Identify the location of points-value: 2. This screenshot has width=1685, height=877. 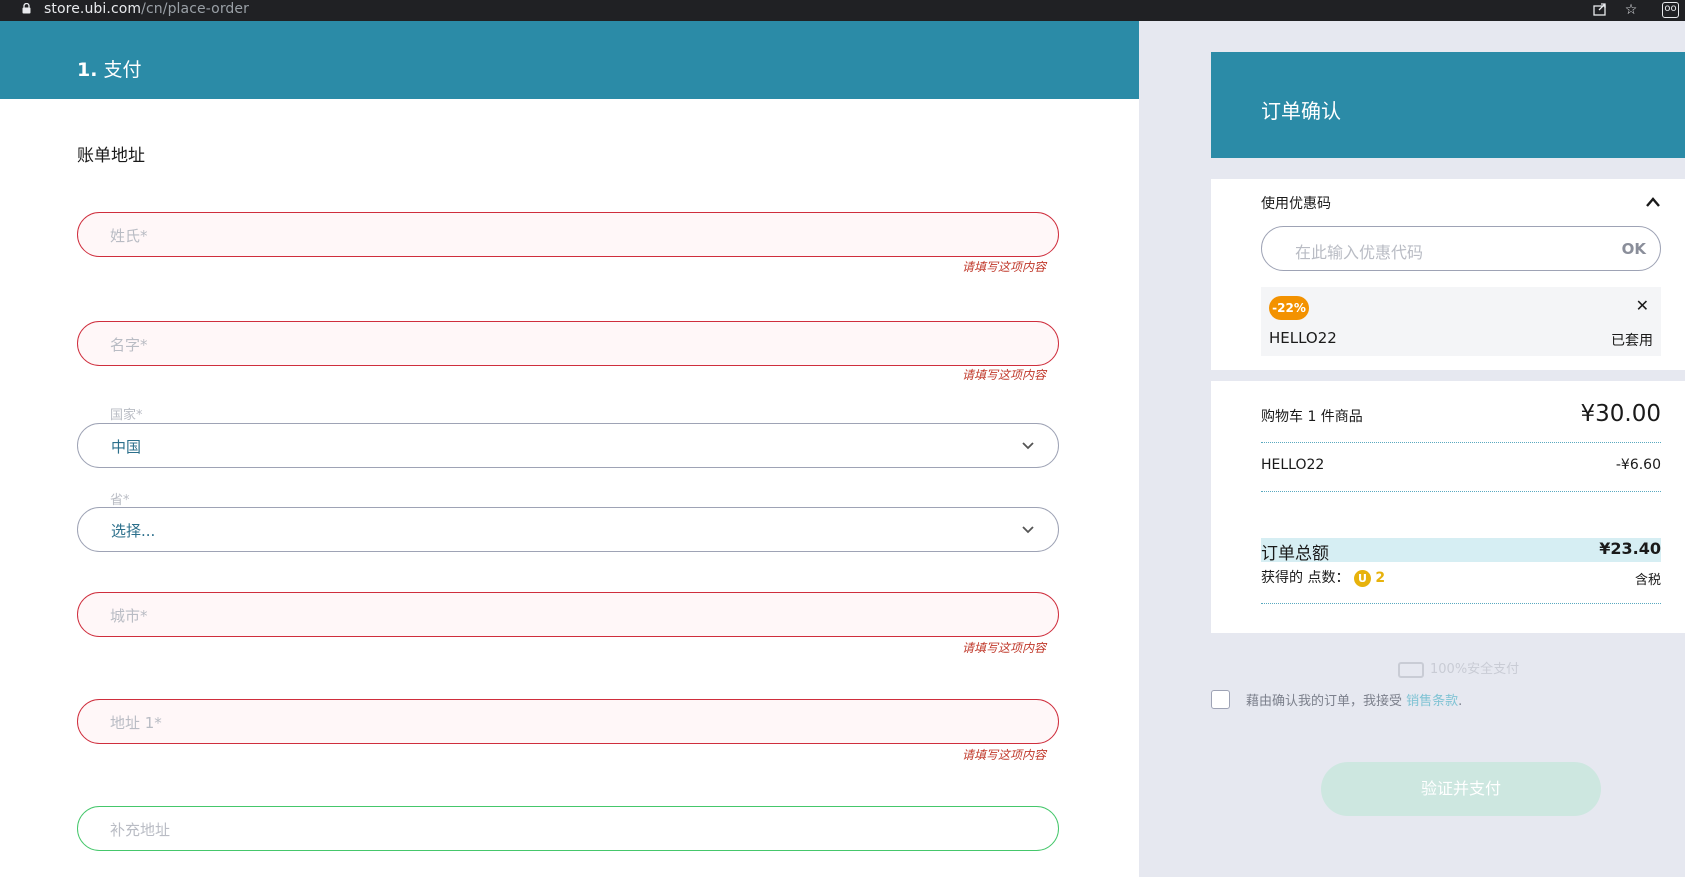
(1380, 578).